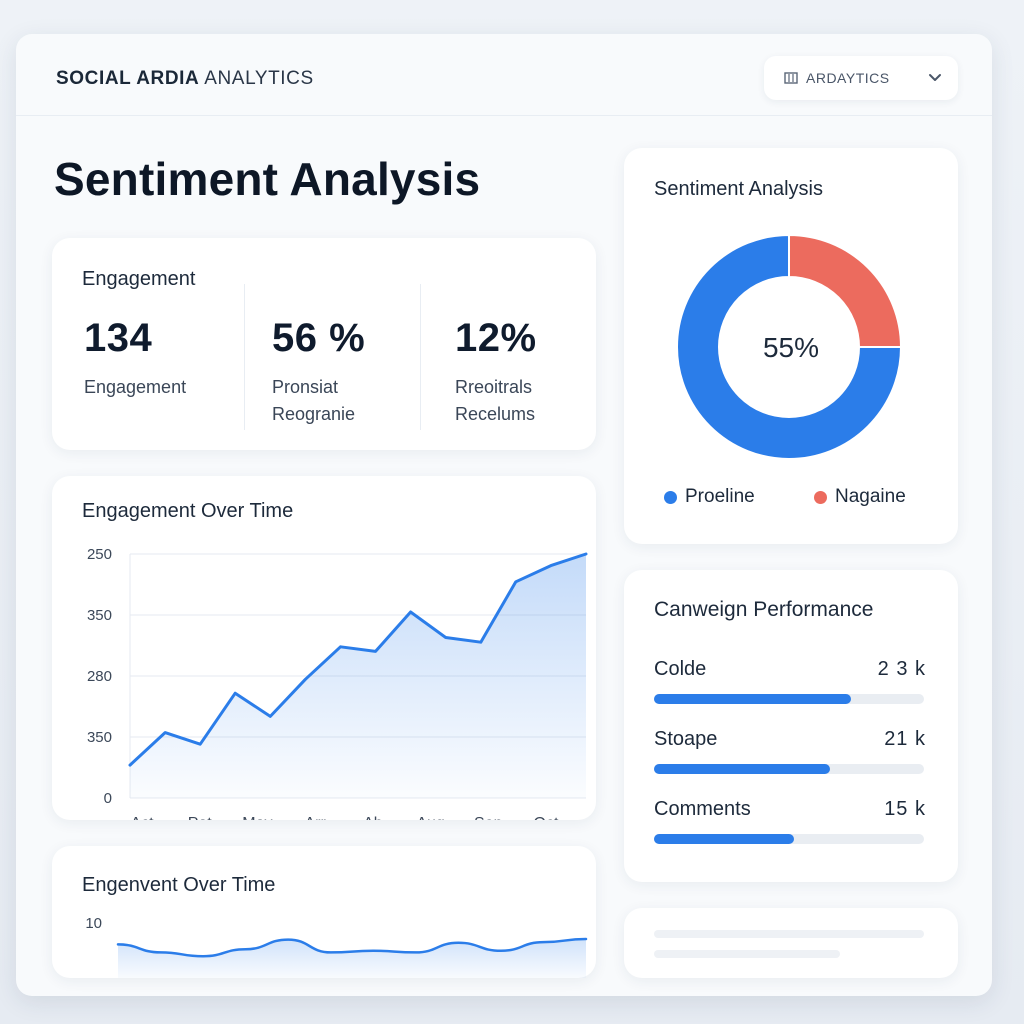 This screenshot has width=1024, height=1024. Describe the element at coordinates (791, 943) in the screenshot. I see `placeholder-card` at that location.